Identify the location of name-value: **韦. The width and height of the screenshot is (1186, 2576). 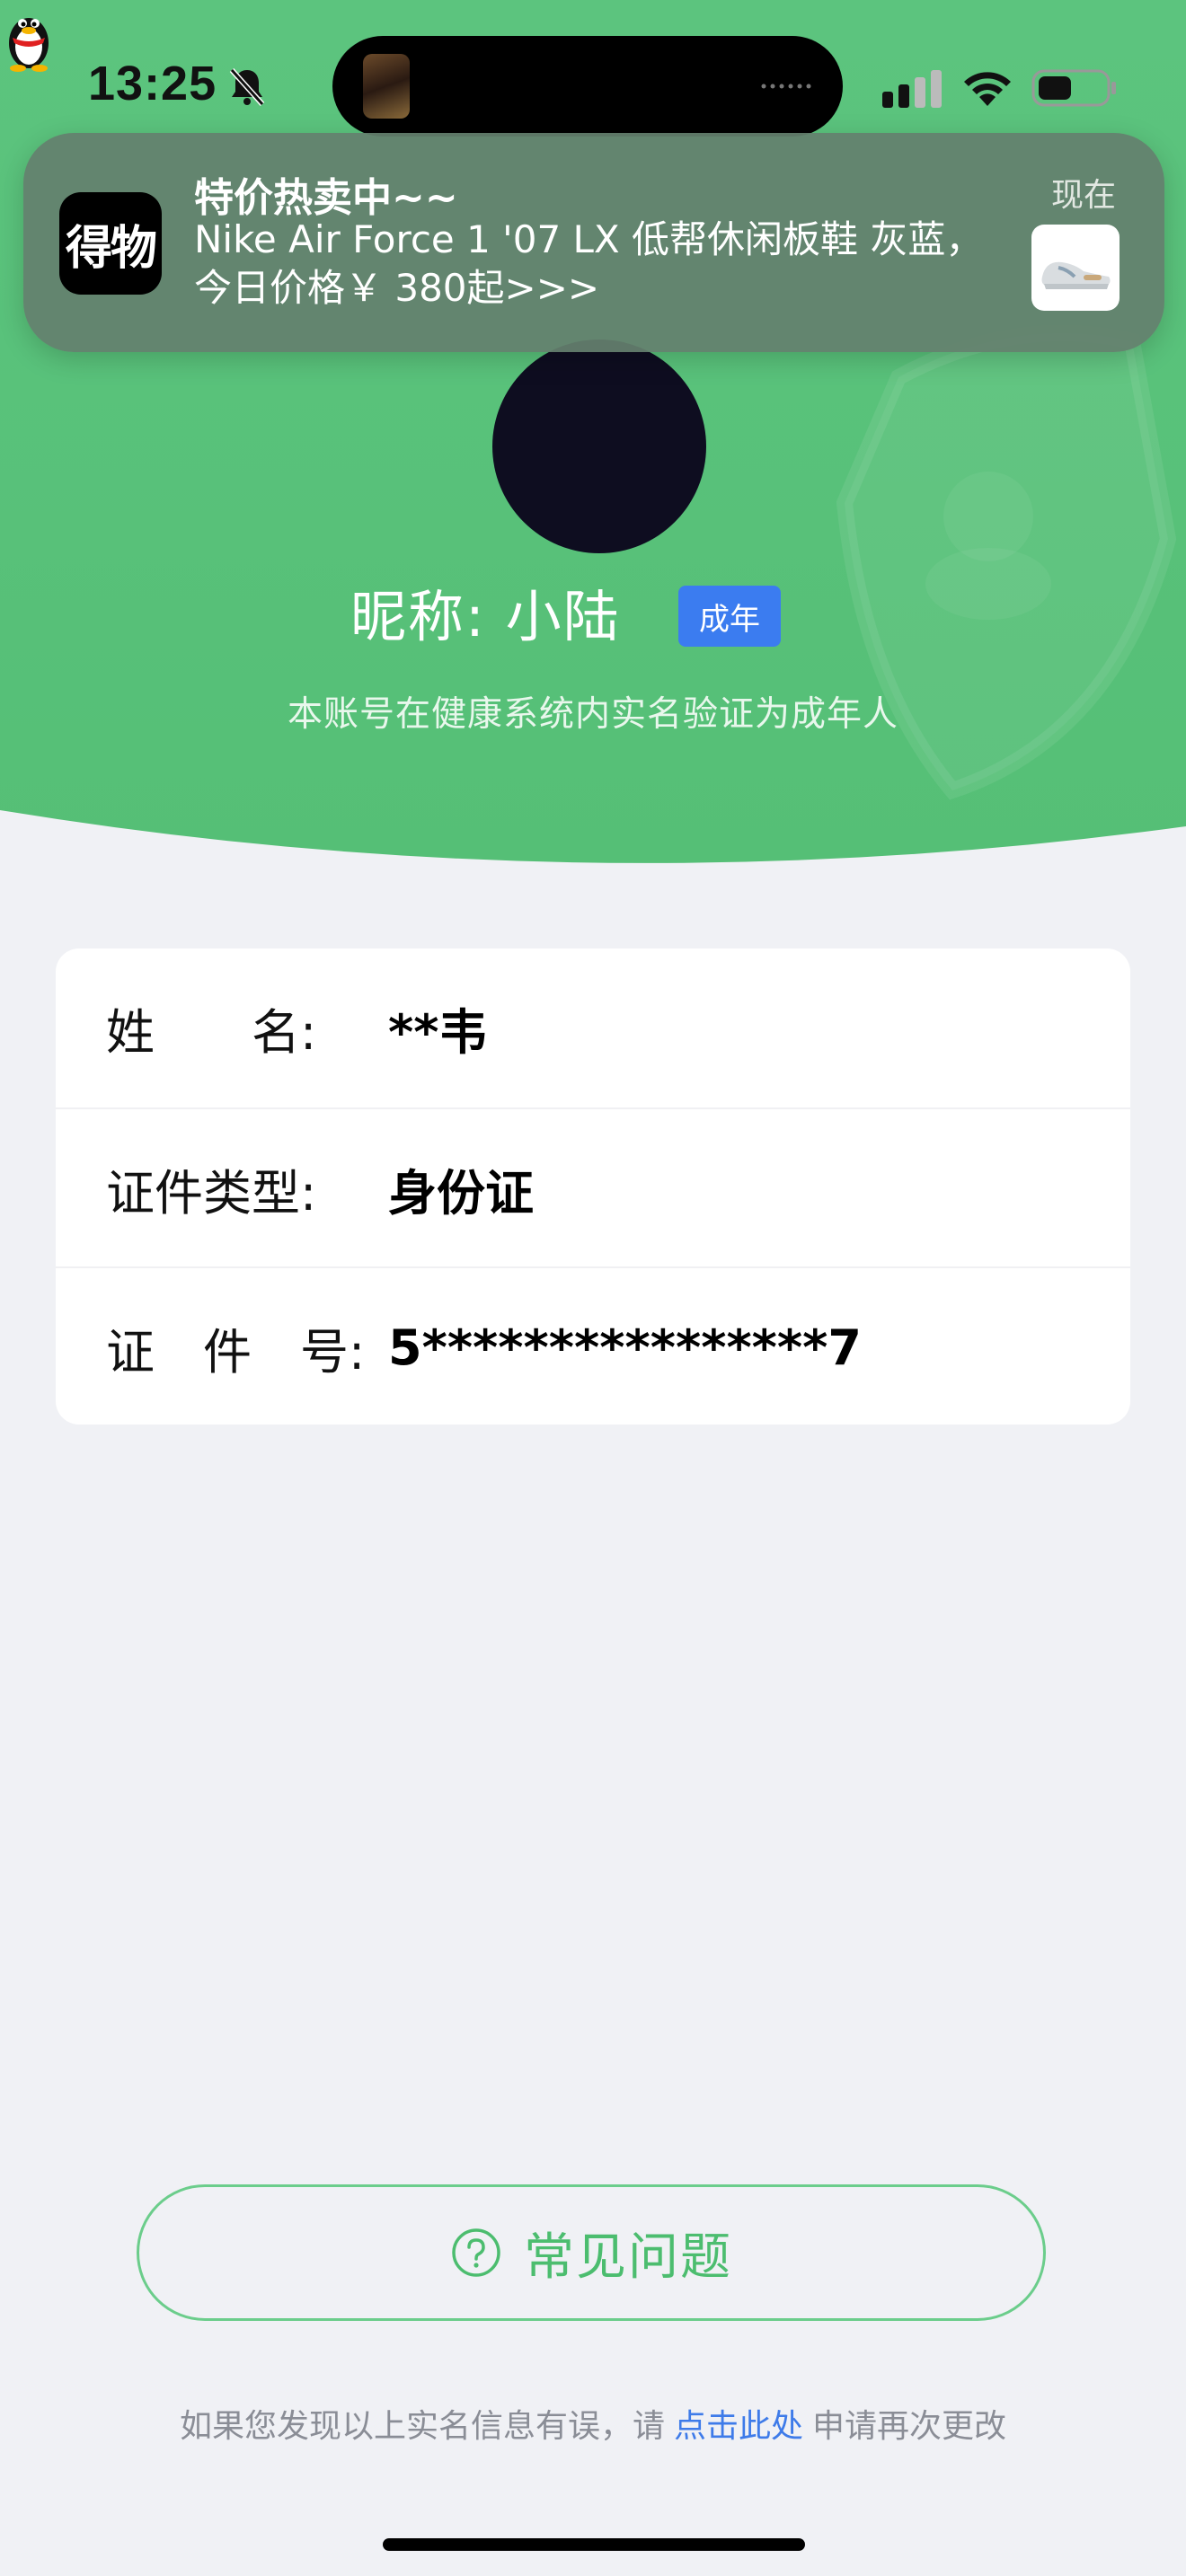
(438, 1032).